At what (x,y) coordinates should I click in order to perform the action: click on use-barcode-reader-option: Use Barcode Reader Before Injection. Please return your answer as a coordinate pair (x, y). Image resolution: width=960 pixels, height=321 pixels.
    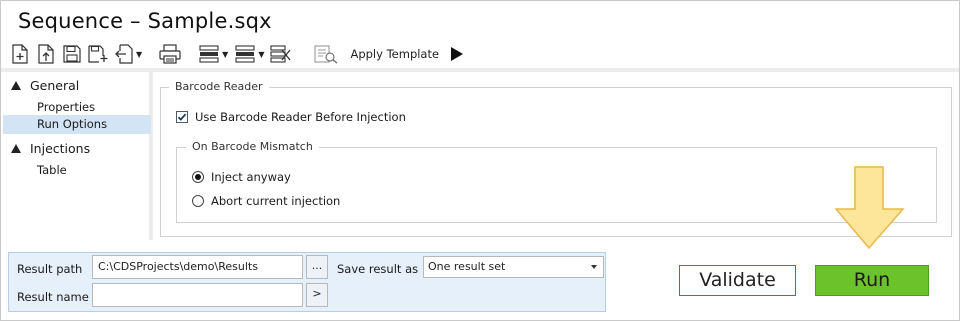
    Looking at the image, I should click on (291, 117).